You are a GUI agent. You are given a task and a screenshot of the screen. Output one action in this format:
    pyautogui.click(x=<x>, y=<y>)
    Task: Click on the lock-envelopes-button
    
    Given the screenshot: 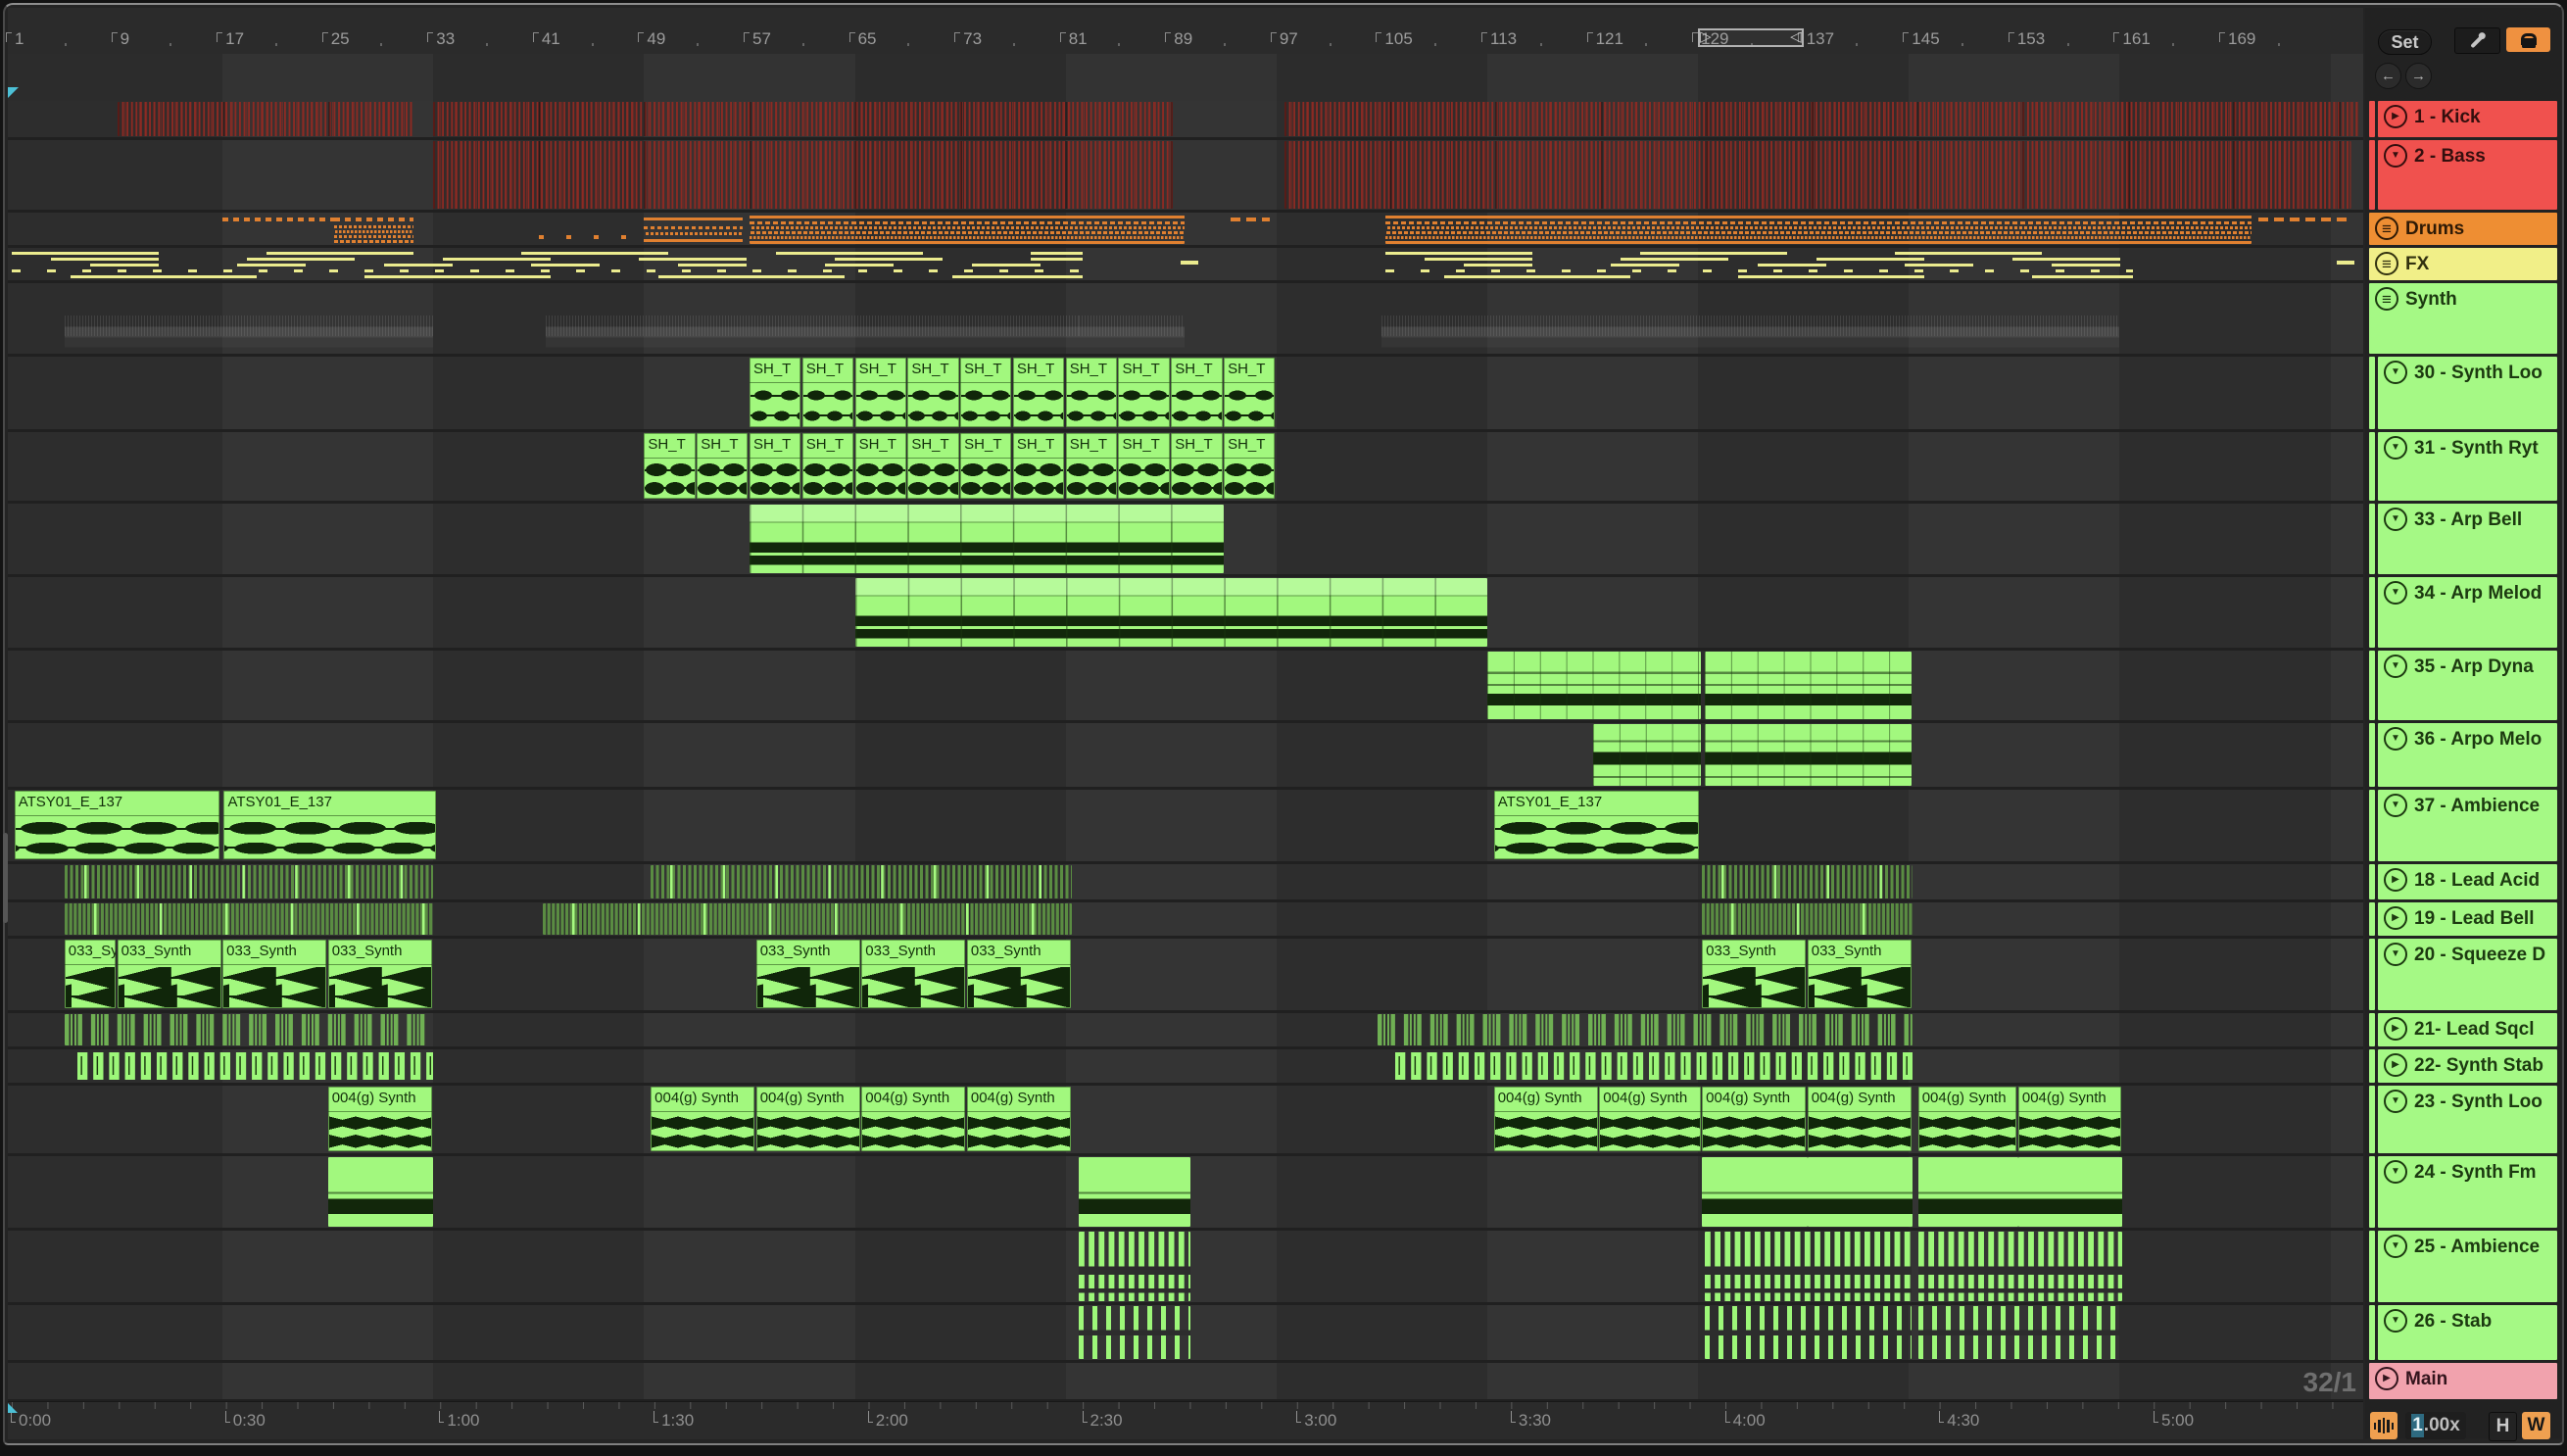 What is the action you would take?
    pyautogui.click(x=2528, y=39)
    